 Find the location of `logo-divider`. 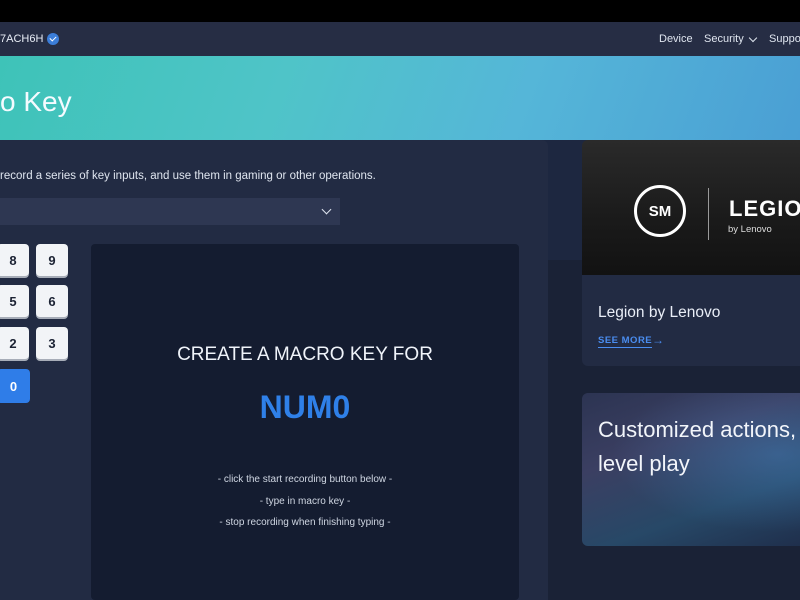

logo-divider is located at coordinates (708, 214).